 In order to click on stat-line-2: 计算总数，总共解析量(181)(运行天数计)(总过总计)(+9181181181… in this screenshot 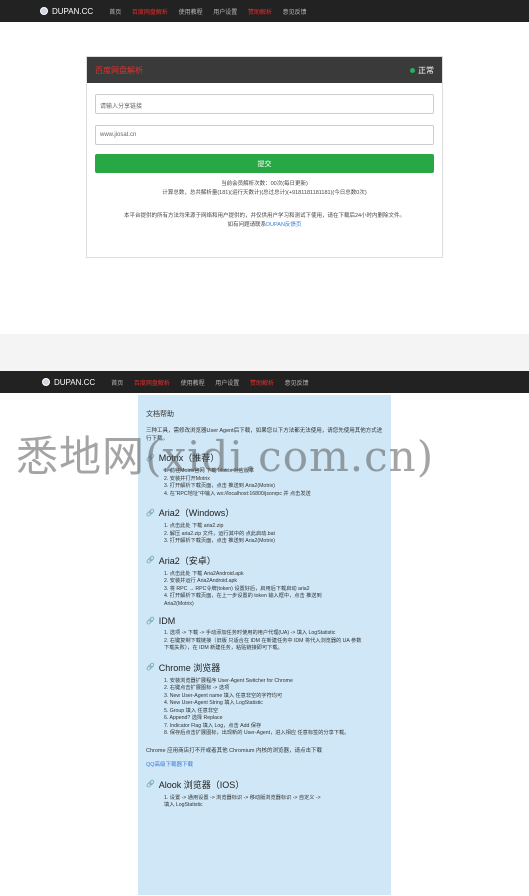, I will do `click(264, 193)`.